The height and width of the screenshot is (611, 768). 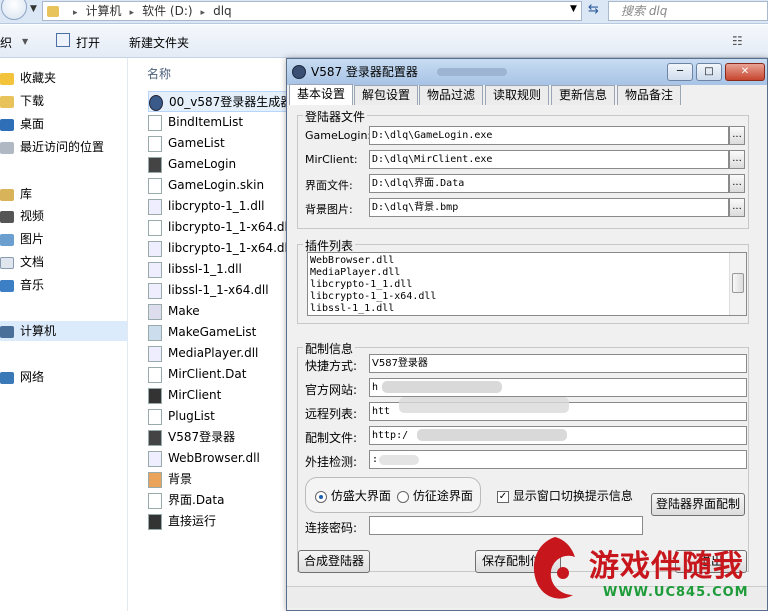 I want to click on app-icon, so click(x=156, y=102).